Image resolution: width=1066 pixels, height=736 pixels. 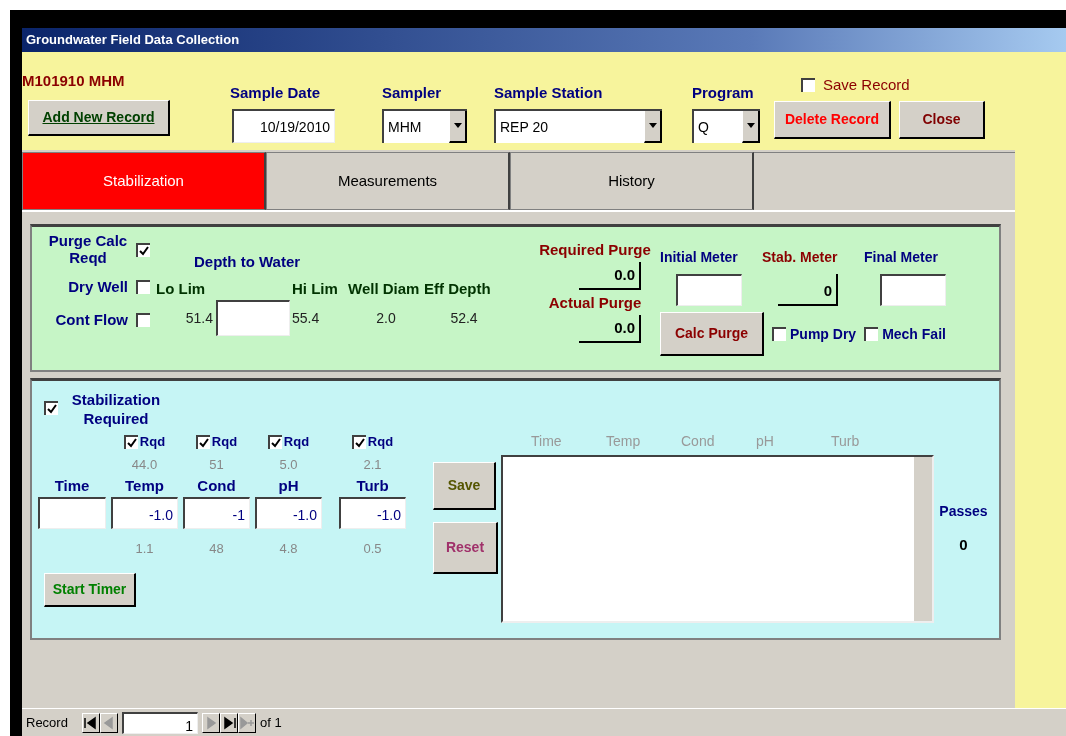 What do you see at coordinates (457, 288) in the screenshot?
I see `column-label: Eff Depth` at bounding box center [457, 288].